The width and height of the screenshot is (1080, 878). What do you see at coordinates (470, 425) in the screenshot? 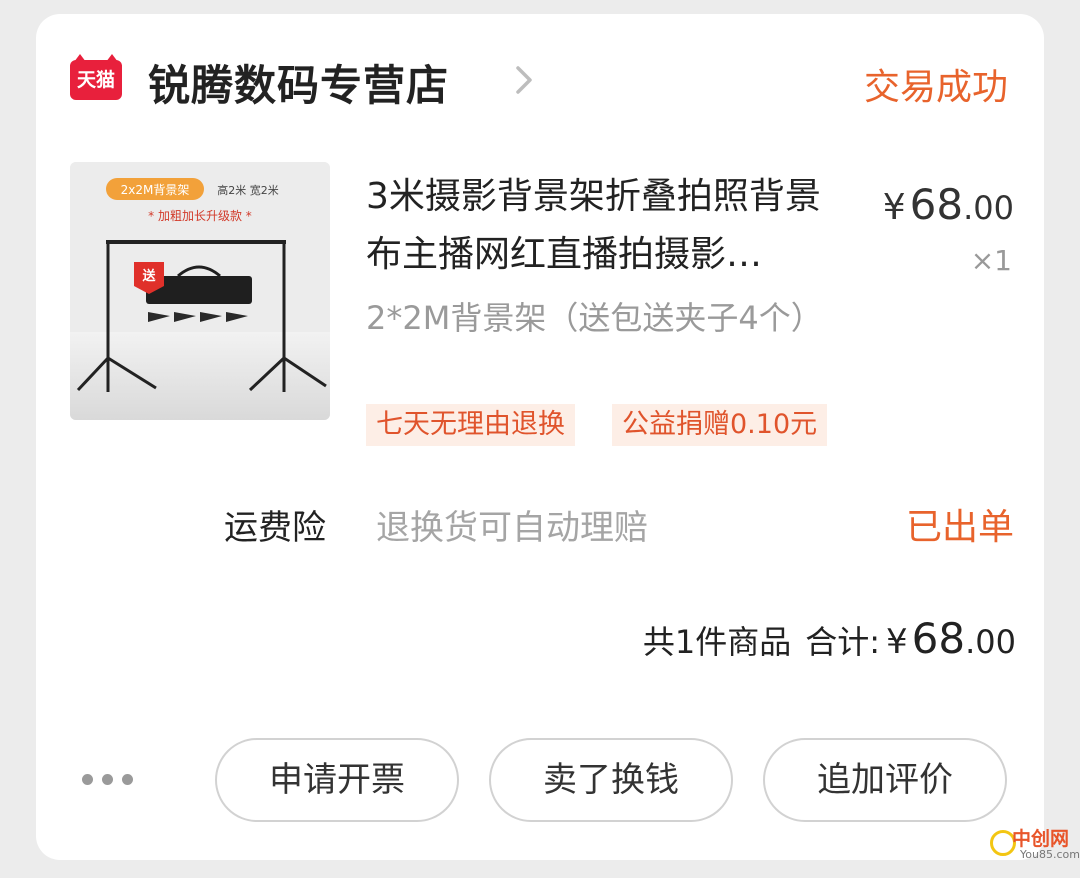
I see `tag-return-policy: 七天无理由退换` at bounding box center [470, 425].